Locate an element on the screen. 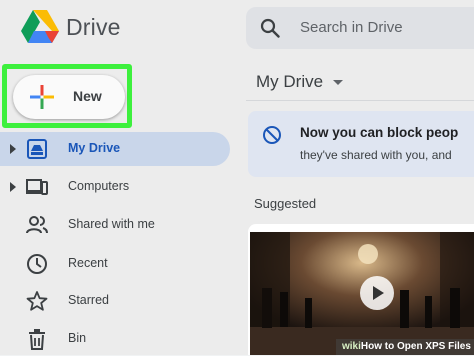 The width and height of the screenshot is (474, 356). sidebar-item-bin: Bin is located at coordinates (115, 339).